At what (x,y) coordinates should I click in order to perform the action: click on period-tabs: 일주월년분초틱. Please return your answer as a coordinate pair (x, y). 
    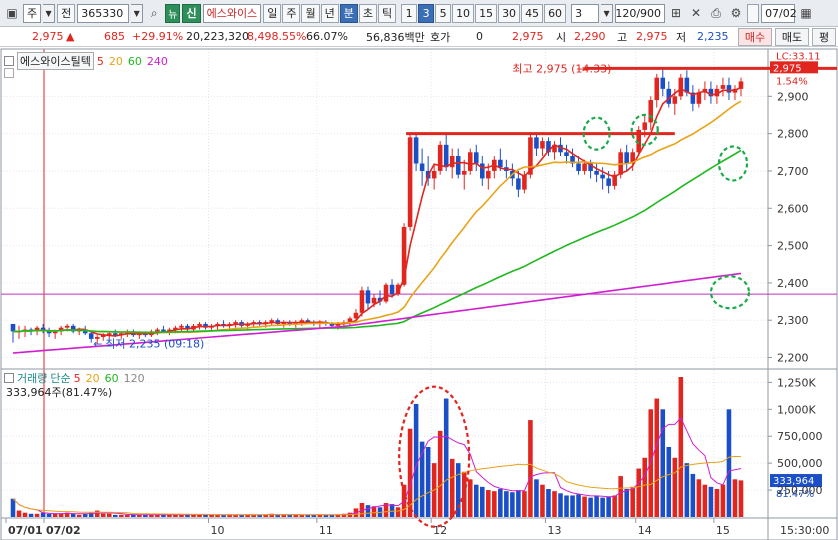
    Looking at the image, I should click on (330, 13).